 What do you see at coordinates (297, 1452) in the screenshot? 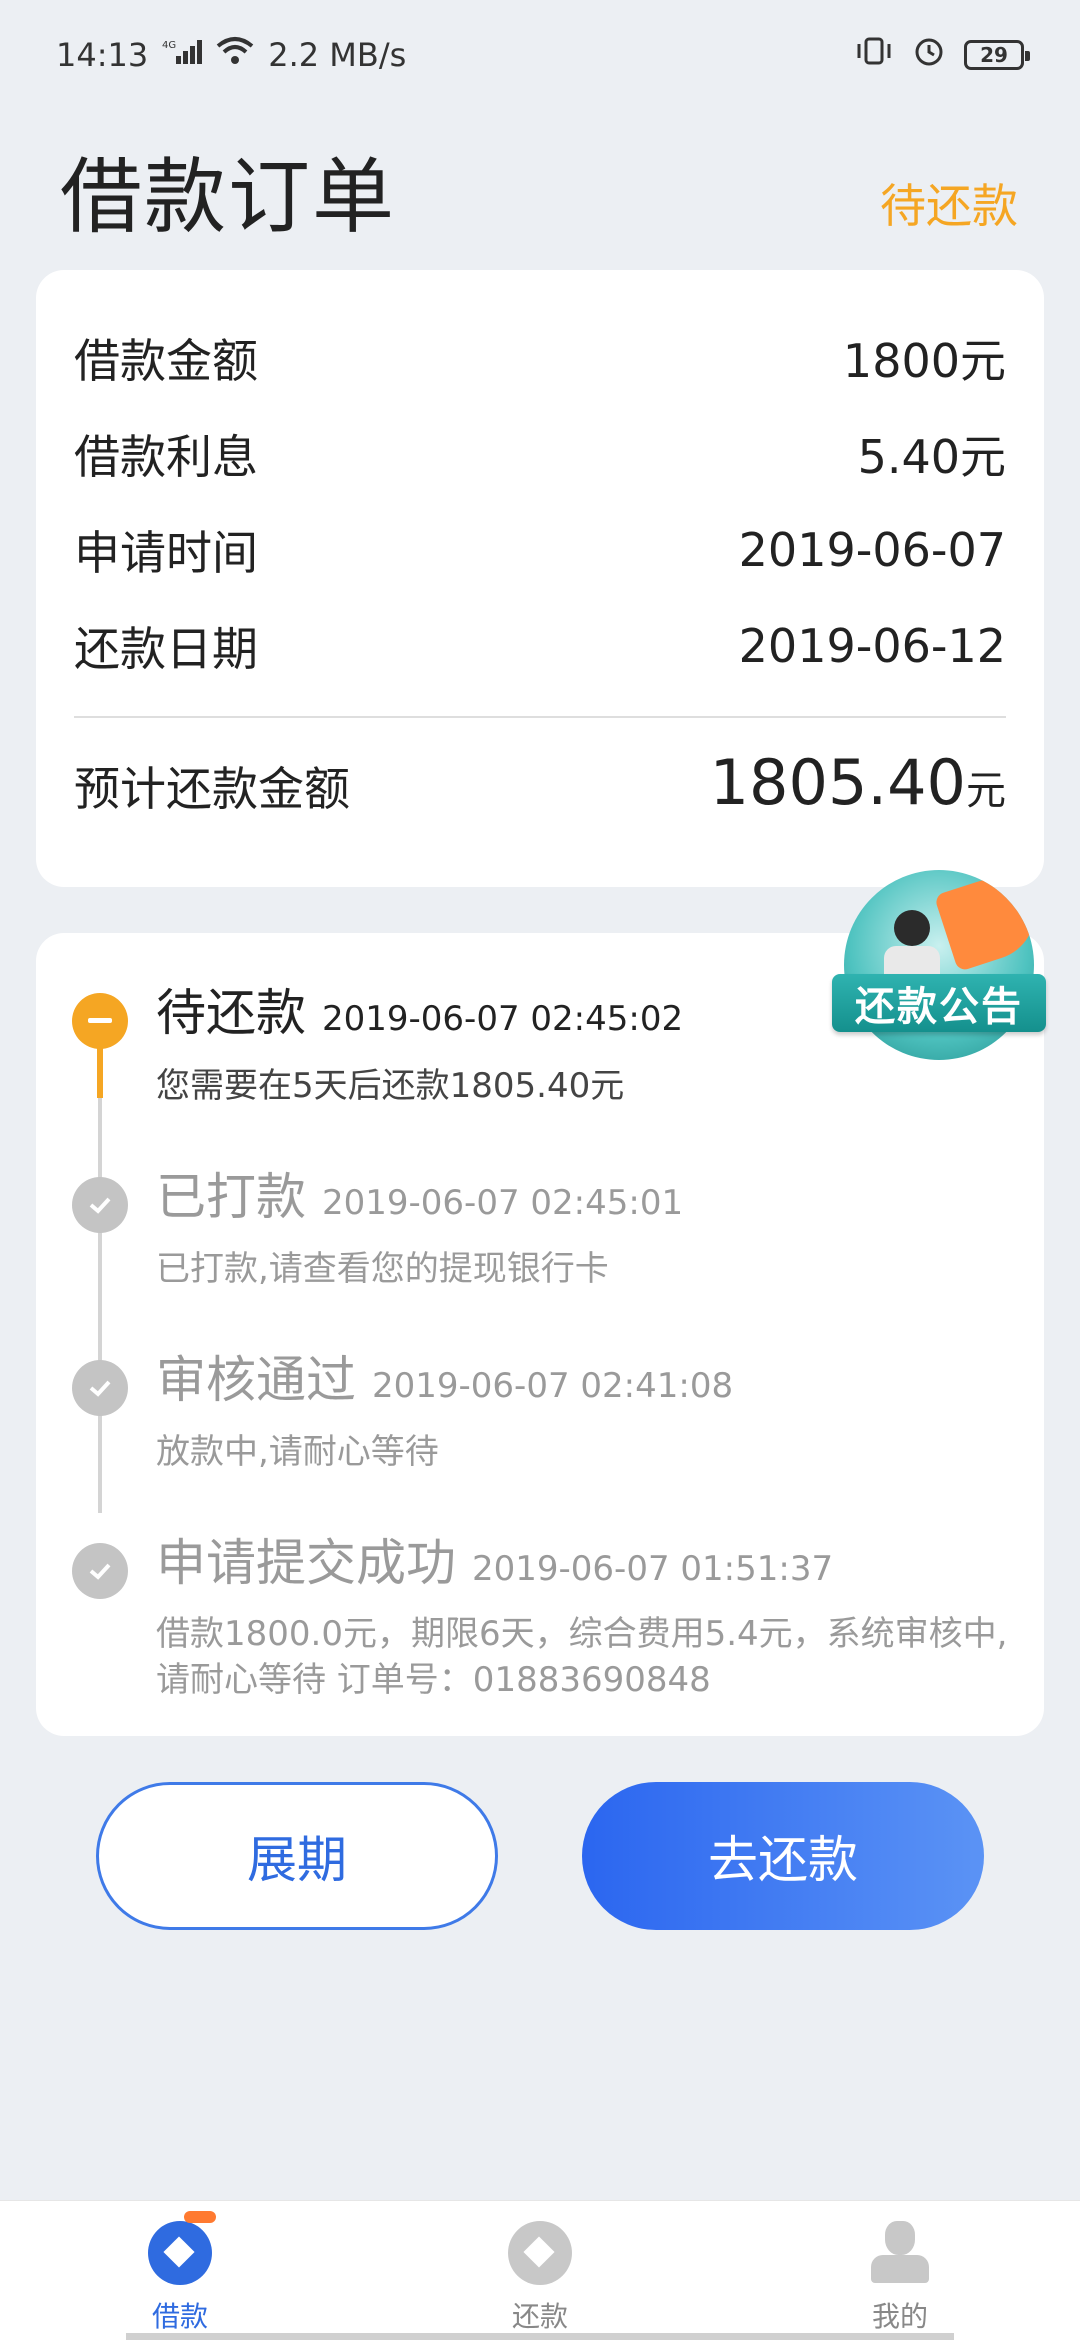
I see `timeline-desc: 放款中,请耐心等待` at bounding box center [297, 1452].